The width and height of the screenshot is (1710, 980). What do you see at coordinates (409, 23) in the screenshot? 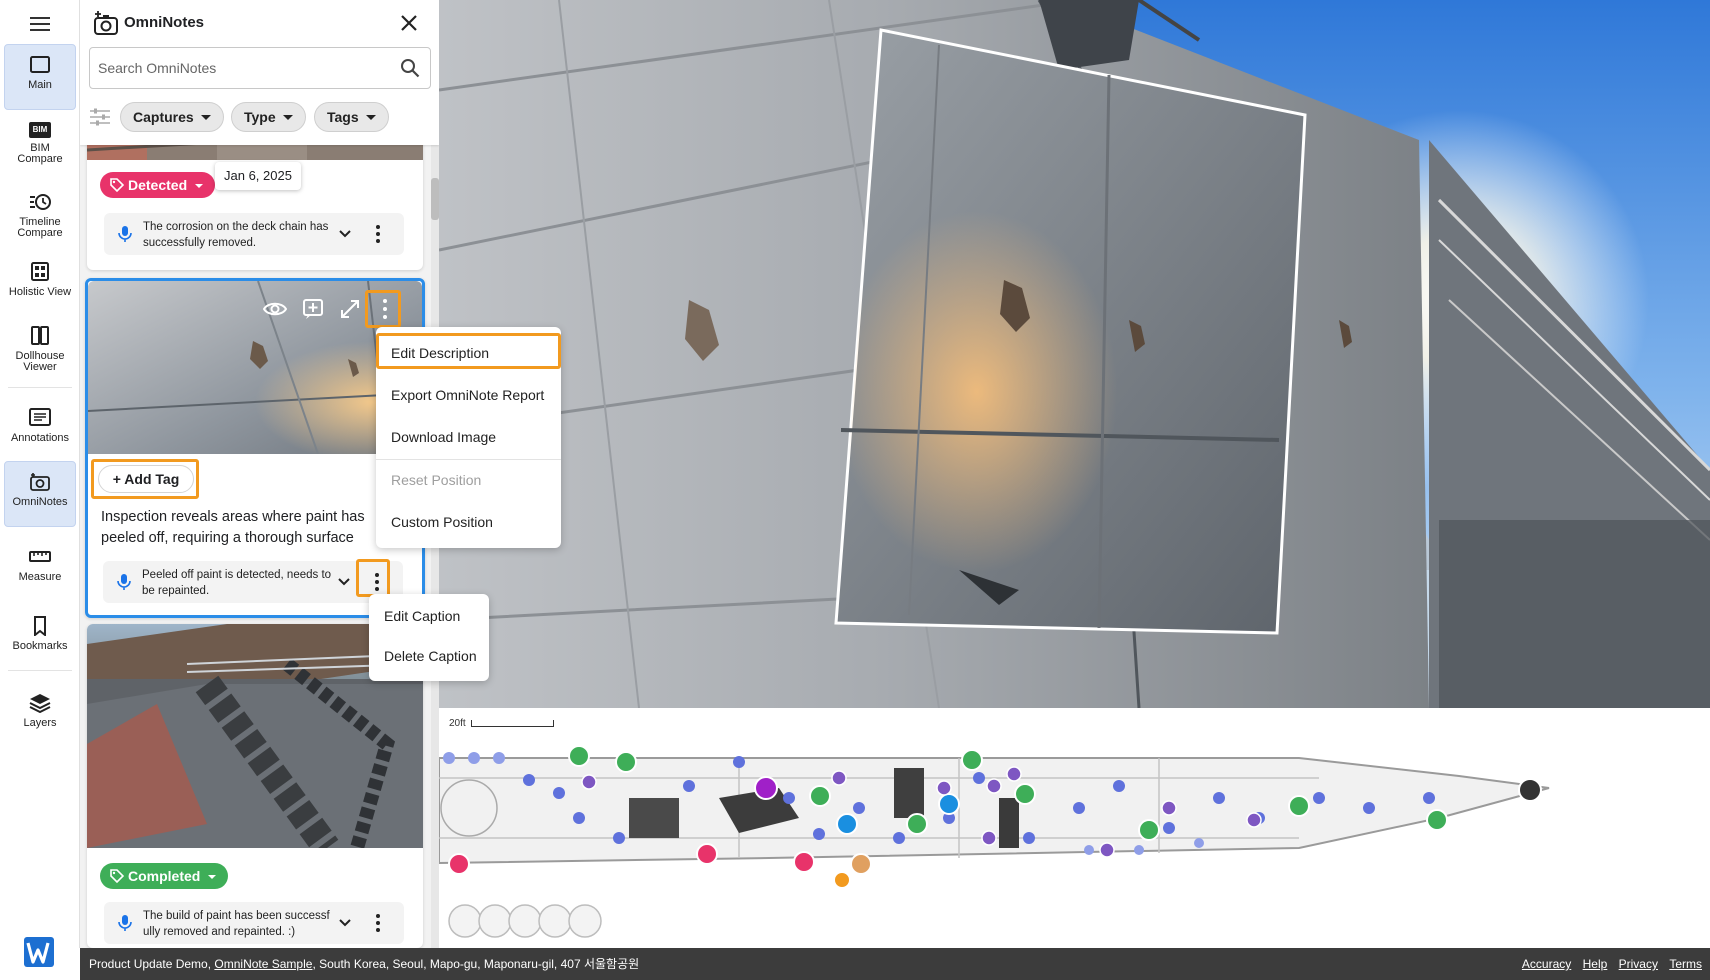
I see `close-icon` at bounding box center [409, 23].